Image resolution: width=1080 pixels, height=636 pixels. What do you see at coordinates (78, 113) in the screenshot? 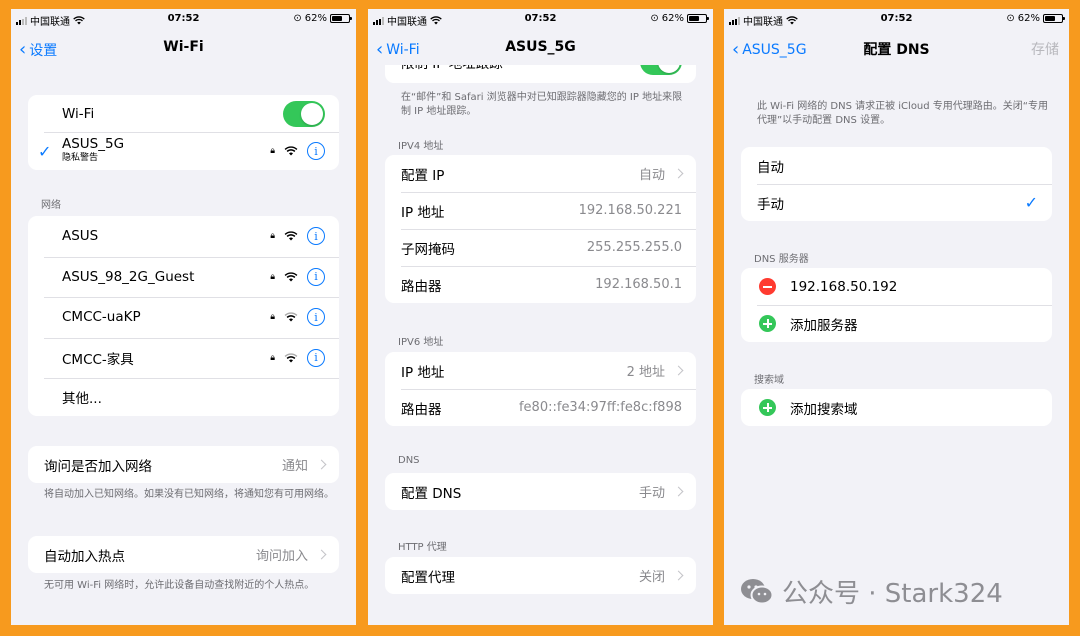
I see `wifi-label: Wi-Fi` at bounding box center [78, 113].